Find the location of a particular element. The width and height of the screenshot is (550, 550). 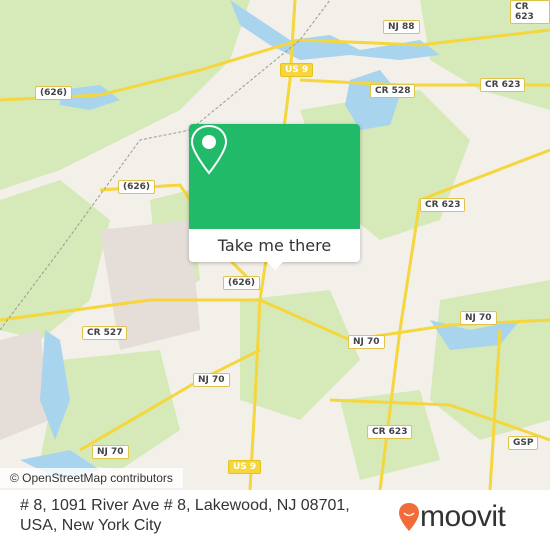

road-label: NJ 88 is located at coordinates (401, 27).